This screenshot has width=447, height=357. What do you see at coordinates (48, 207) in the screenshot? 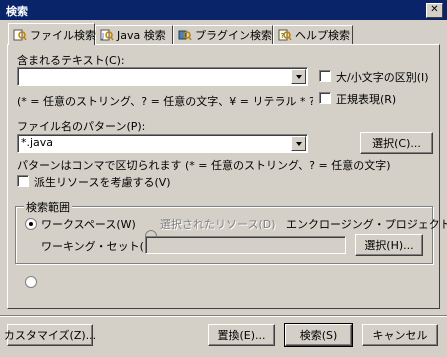
I see `scope-legend: 検索範囲` at bounding box center [48, 207].